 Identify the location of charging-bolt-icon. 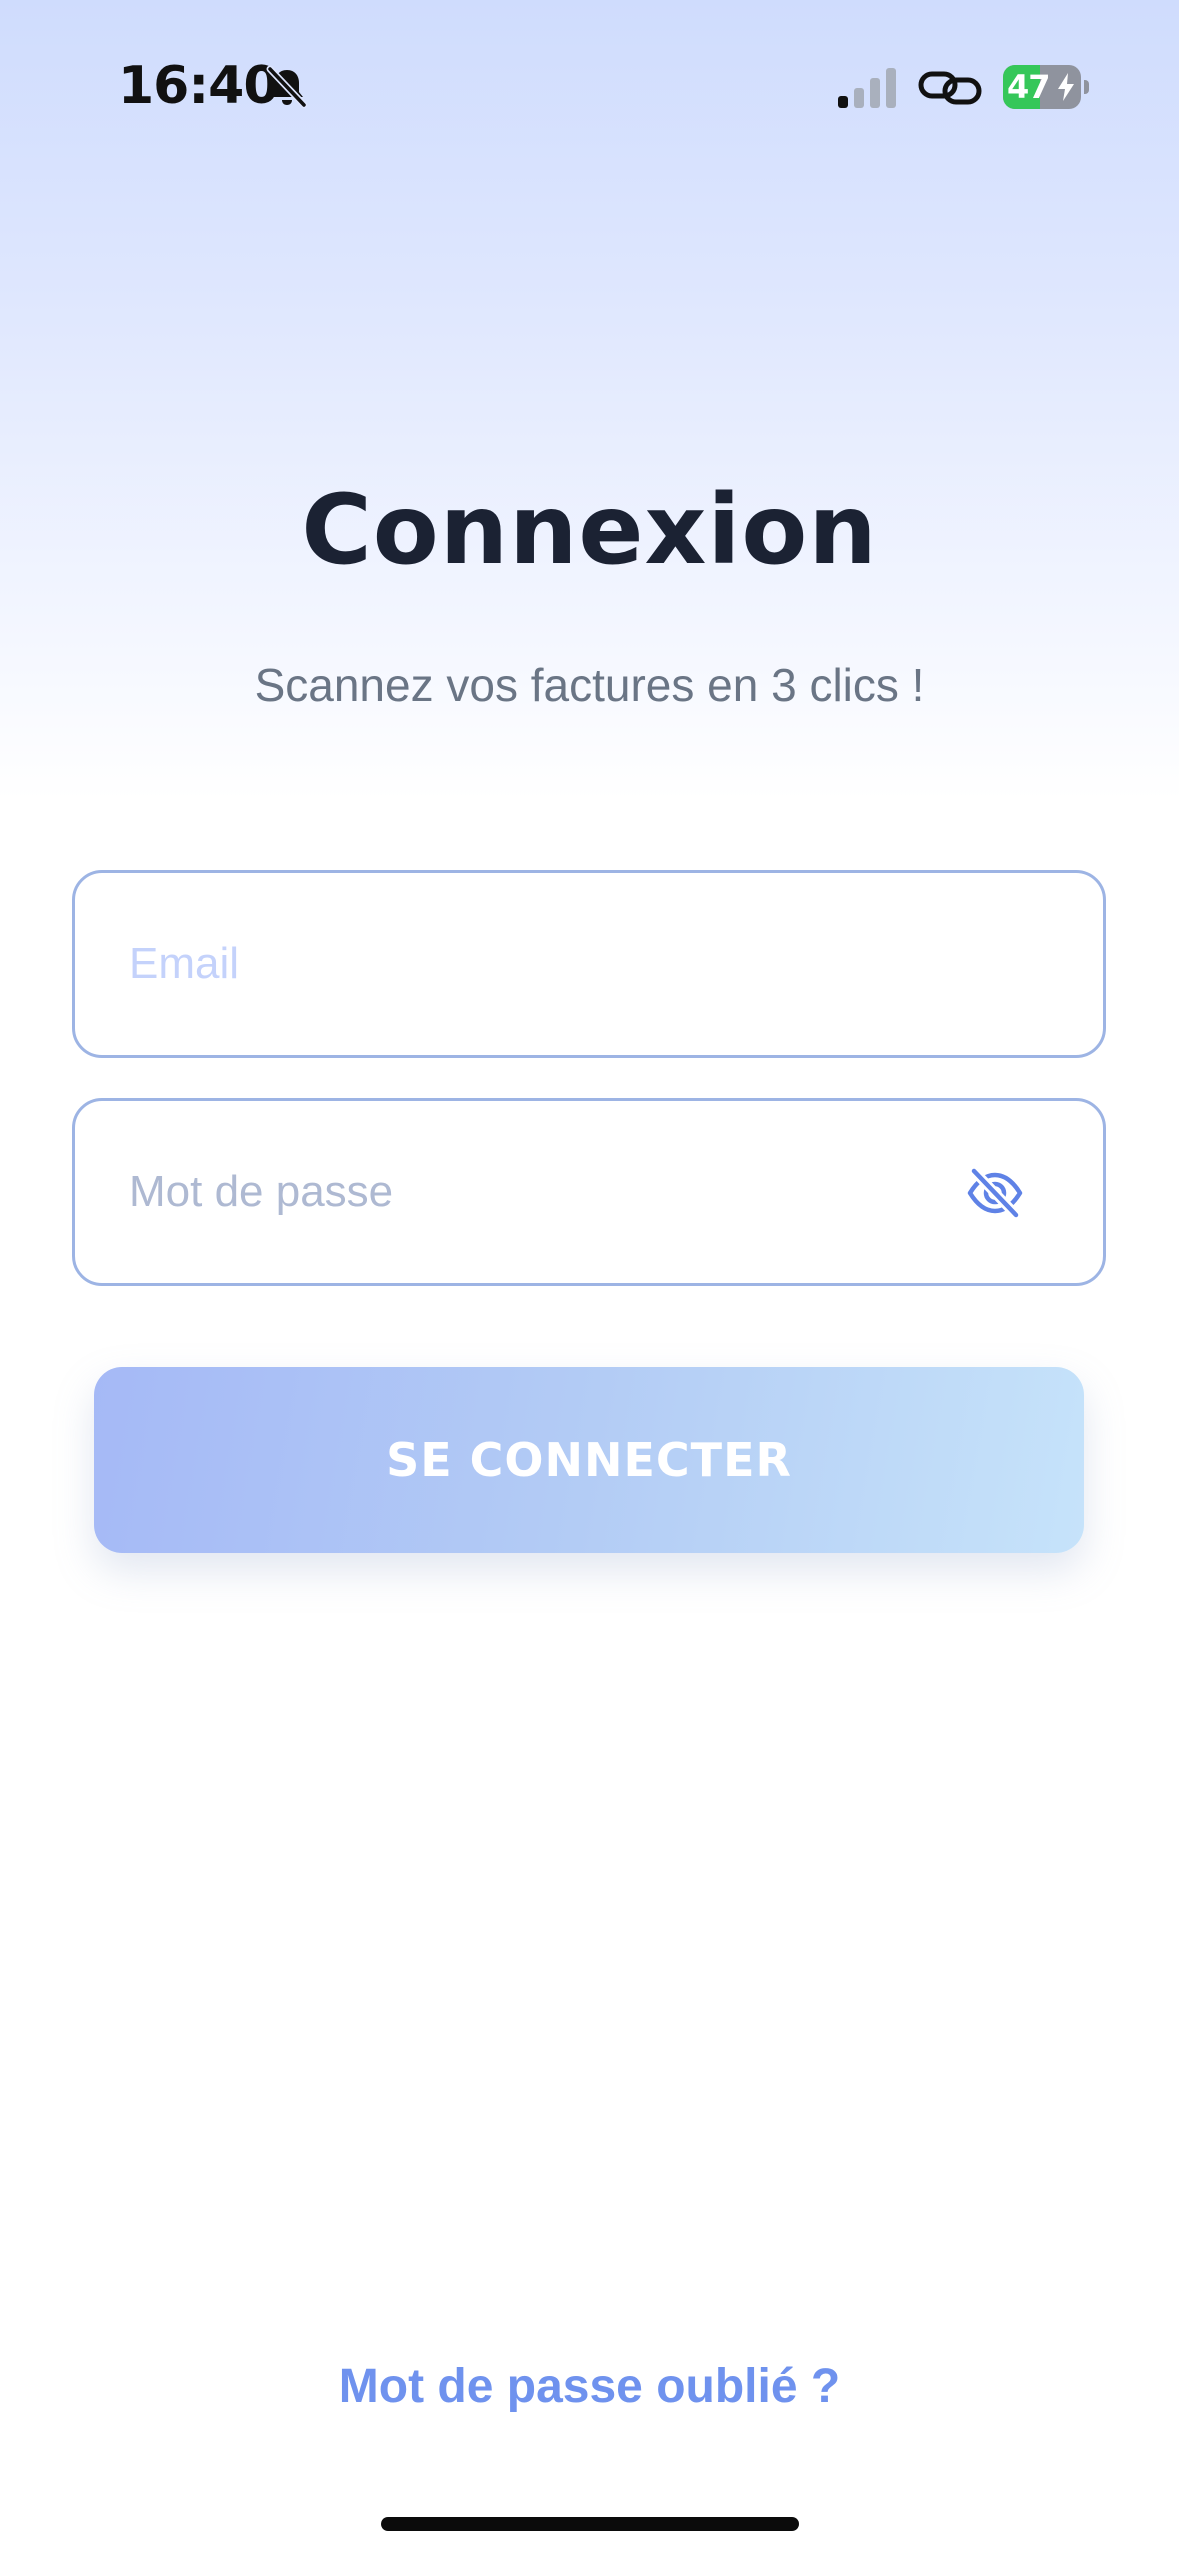
(1066, 87).